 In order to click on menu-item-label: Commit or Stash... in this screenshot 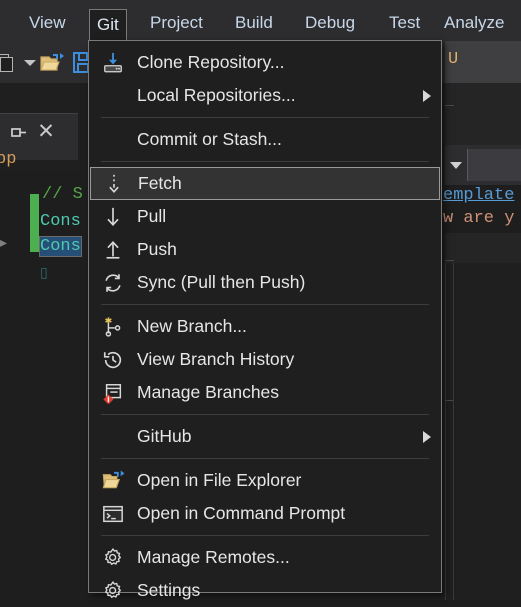, I will do `click(209, 139)`.